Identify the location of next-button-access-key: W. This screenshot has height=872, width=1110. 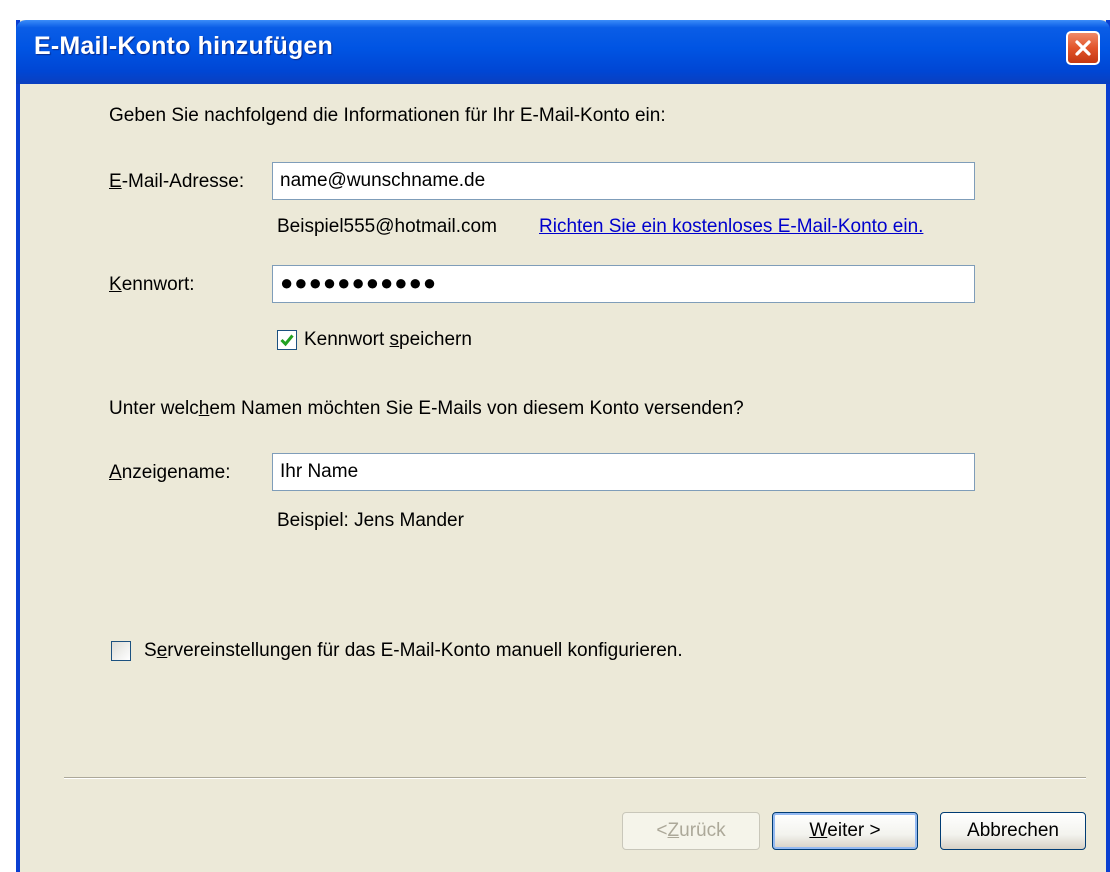
(818, 830).